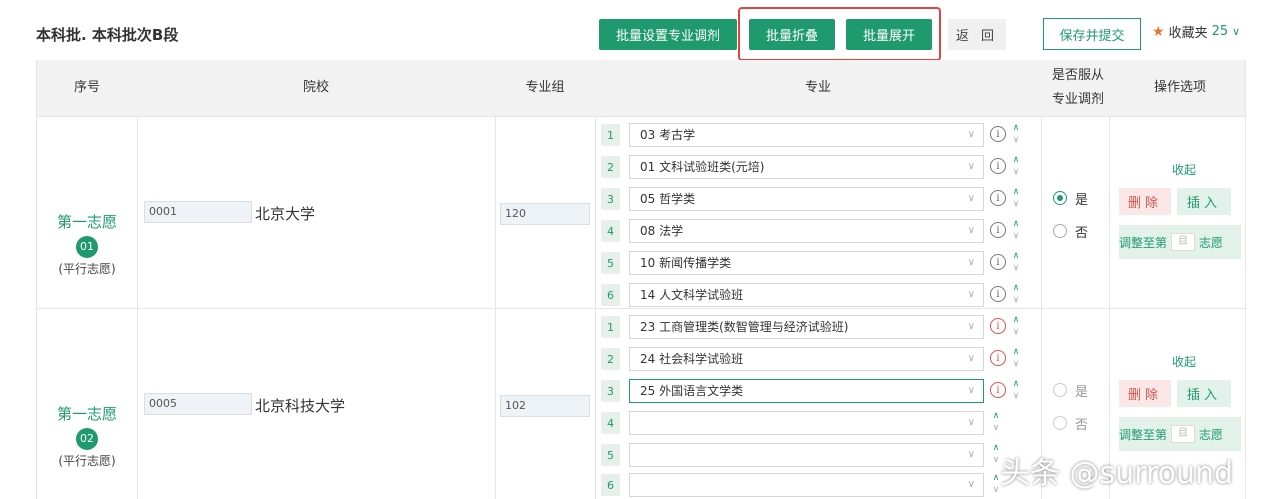  I want to click on favorites-label: 收藏夹, so click(1188, 33).